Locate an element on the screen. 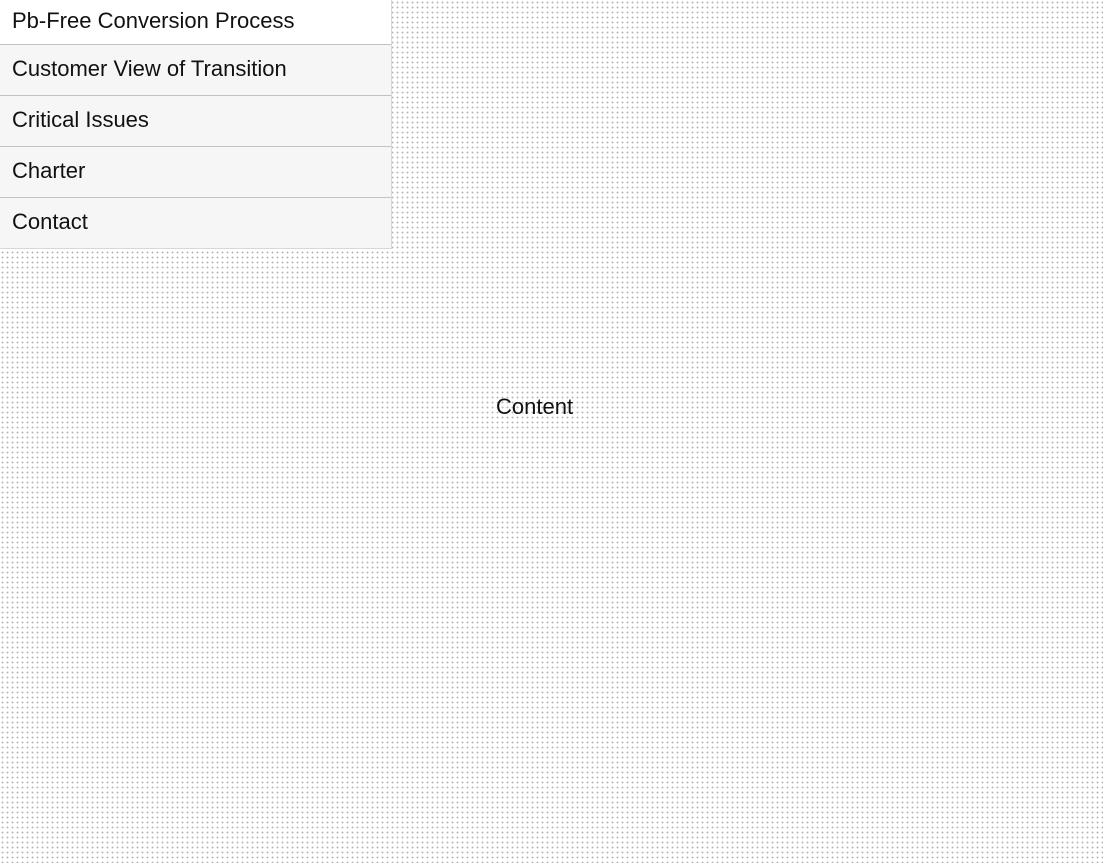  content-placeholder: Content is located at coordinates (535, 406).